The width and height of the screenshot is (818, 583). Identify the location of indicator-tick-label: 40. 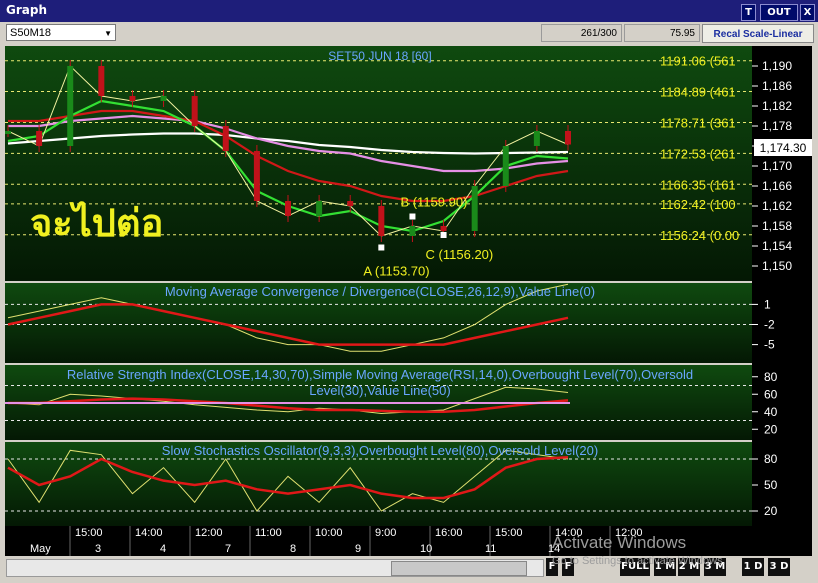
(771, 412).